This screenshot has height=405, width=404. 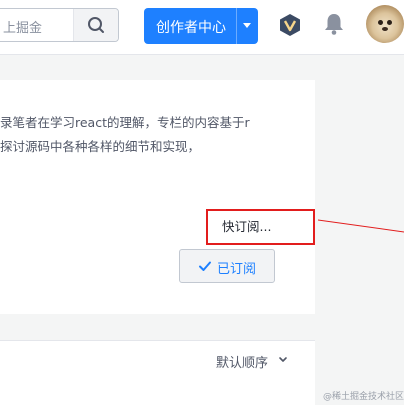 What do you see at coordinates (260, 227) in the screenshot?
I see `annotation-highlight-box` at bounding box center [260, 227].